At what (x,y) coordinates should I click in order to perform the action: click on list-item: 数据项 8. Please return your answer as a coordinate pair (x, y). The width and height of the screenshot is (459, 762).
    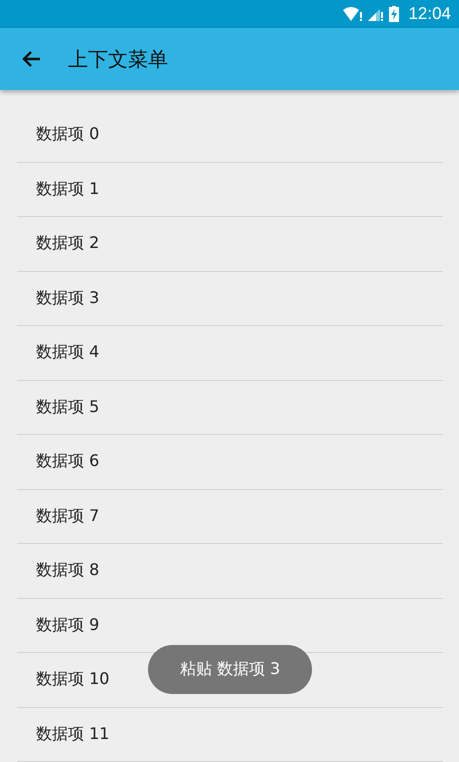
    Looking at the image, I should click on (230, 571).